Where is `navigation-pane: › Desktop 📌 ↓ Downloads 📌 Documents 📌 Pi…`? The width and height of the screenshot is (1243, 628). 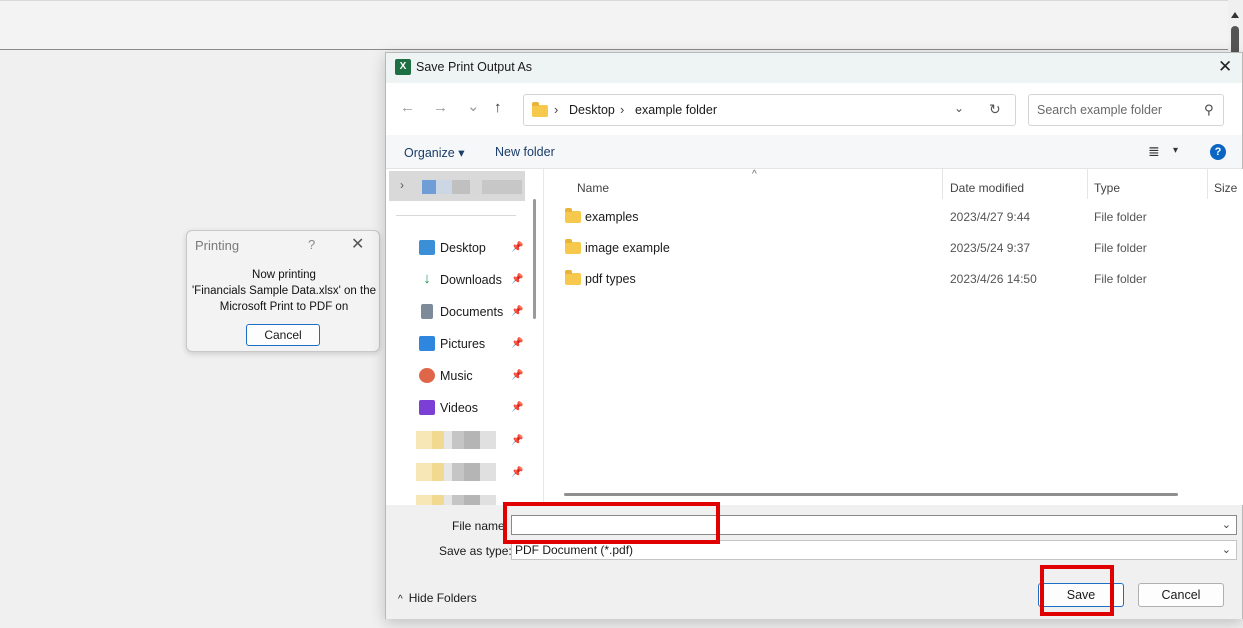
navigation-pane: › Desktop 📌 ↓ Downloads 📌 Documents 📌 Pi… is located at coordinates (464, 337).